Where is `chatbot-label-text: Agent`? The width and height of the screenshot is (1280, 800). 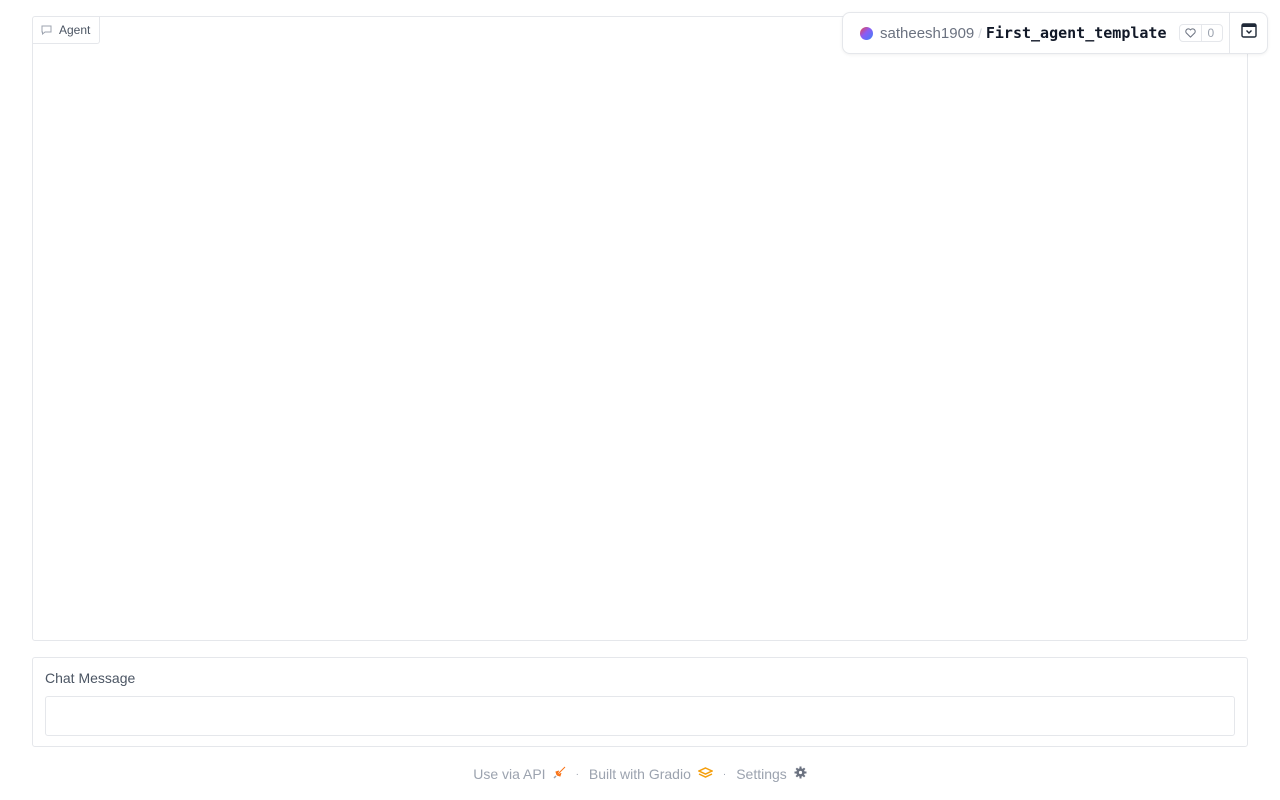
chatbot-label-text: Agent is located at coordinates (75, 30).